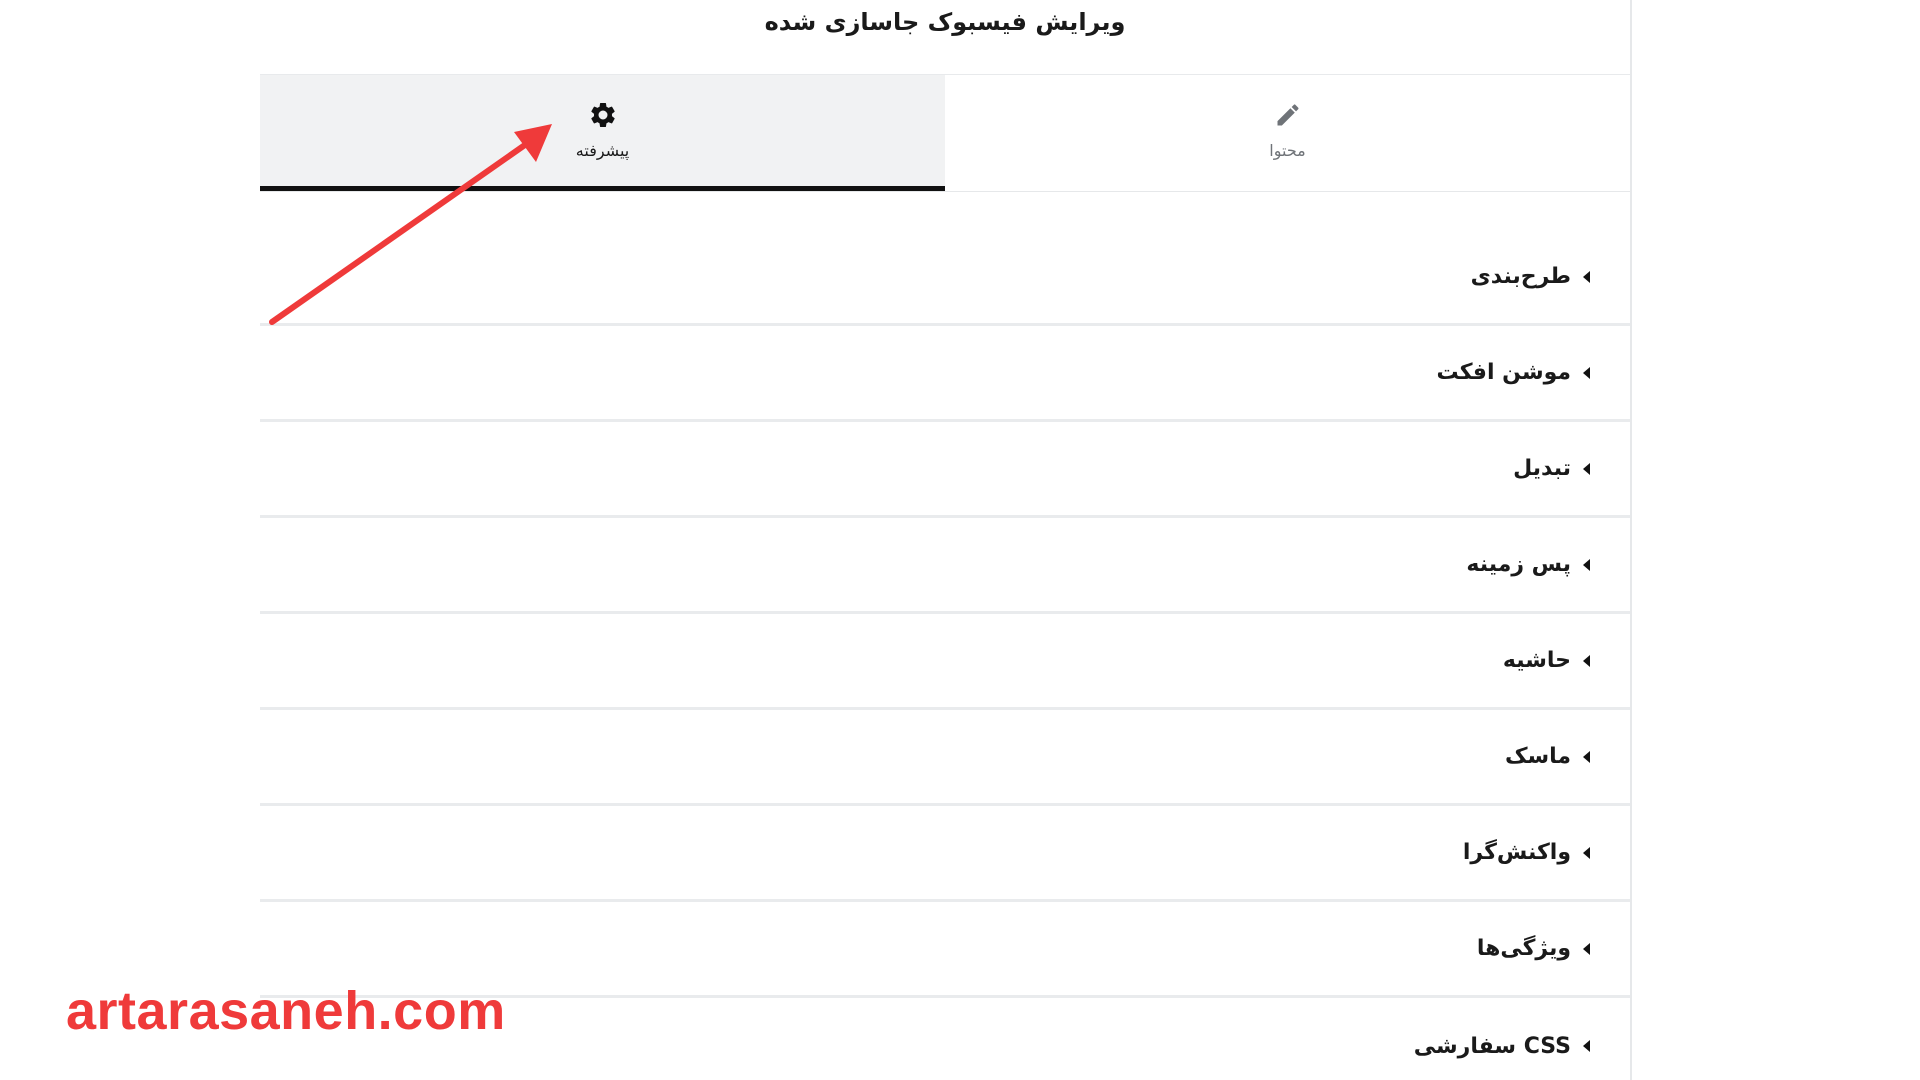 This screenshot has height=1080, width=1920. I want to click on section-mask: ماسک, so click(945, 758).